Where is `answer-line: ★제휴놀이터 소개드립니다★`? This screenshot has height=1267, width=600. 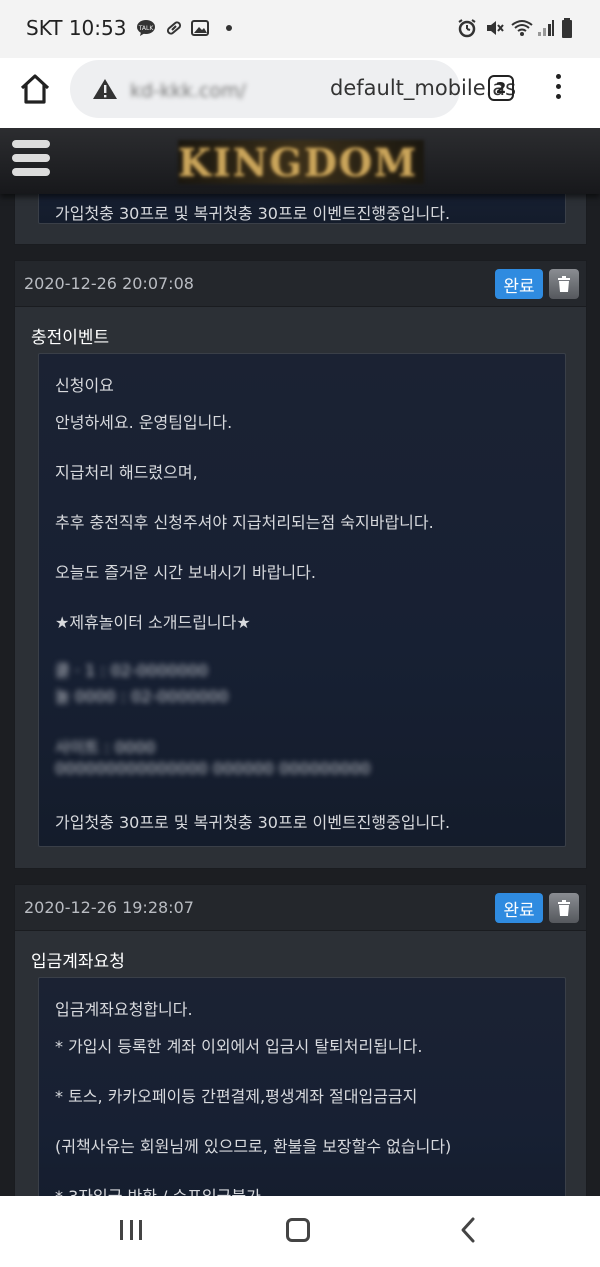
answer-line: ★제휴놀이터 소개드립니다★ is located at coordinates (153, 622).